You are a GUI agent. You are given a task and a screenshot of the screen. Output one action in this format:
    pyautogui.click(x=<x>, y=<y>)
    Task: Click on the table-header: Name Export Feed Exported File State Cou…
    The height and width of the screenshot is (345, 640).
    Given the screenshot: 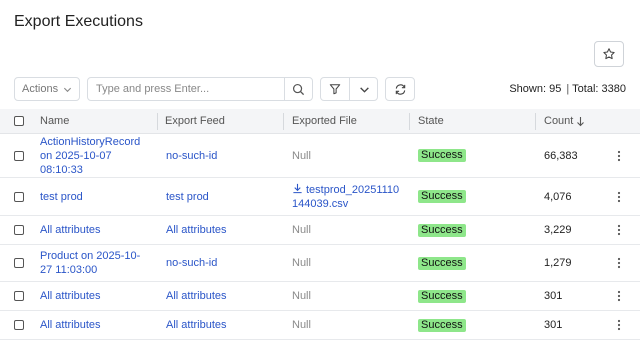 What is the action you would take?
    pyautogui.click(x=320, y=121)
    